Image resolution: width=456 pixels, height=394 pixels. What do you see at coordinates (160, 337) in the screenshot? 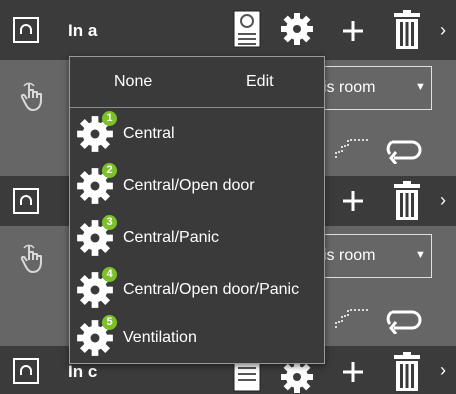
I see `menu-item-label: Ventilation` at bounding box center [160, 337].